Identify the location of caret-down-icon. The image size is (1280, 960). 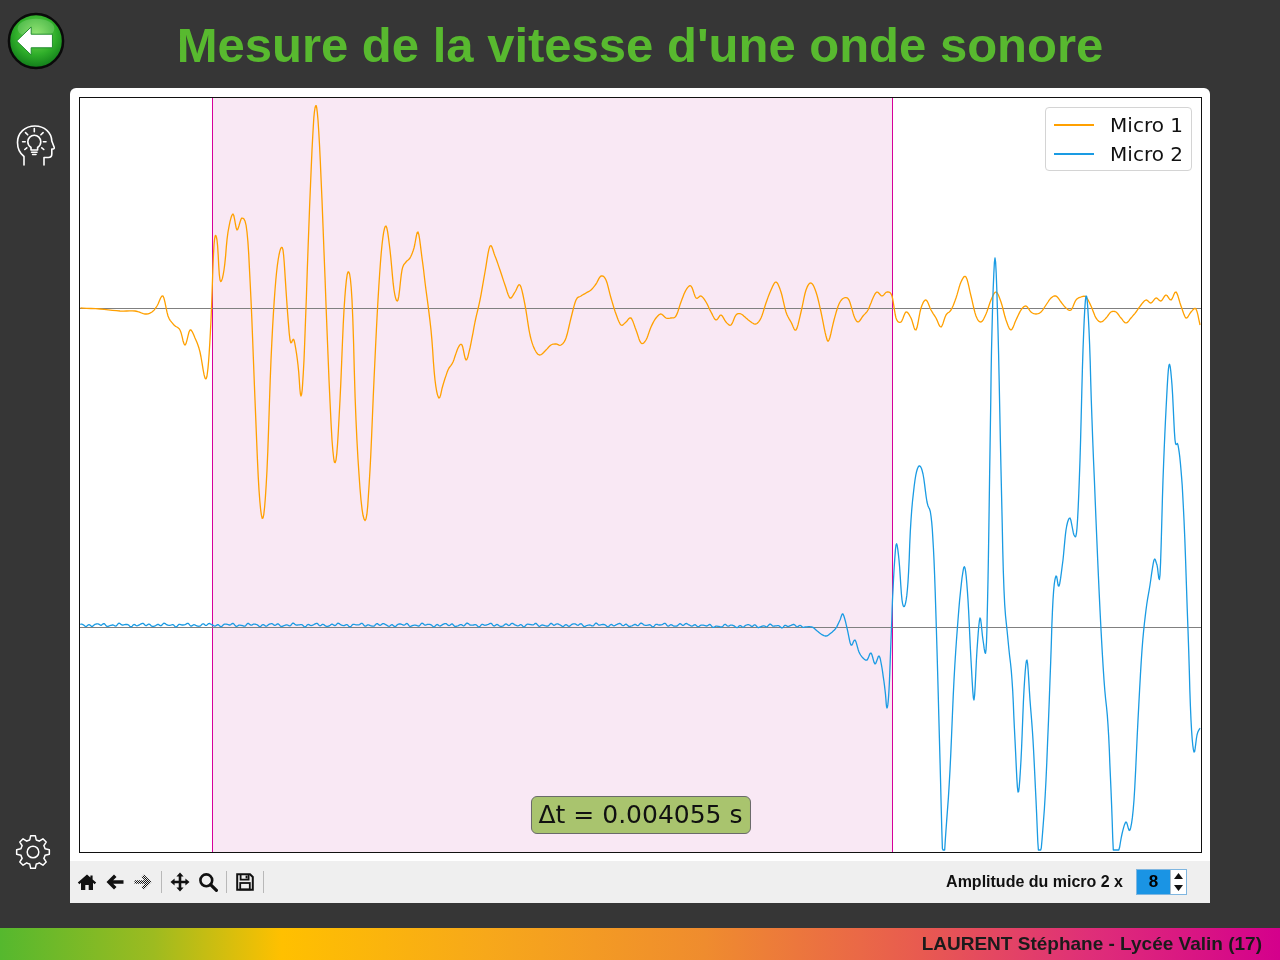
(1178, 888).